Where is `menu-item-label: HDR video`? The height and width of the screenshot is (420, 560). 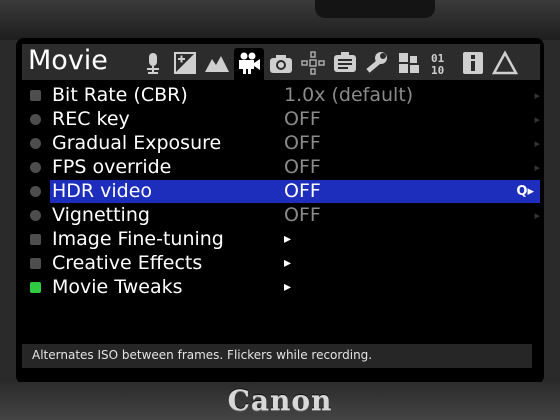 menu-item-label: HDR video is located at coordinates (102, 191).